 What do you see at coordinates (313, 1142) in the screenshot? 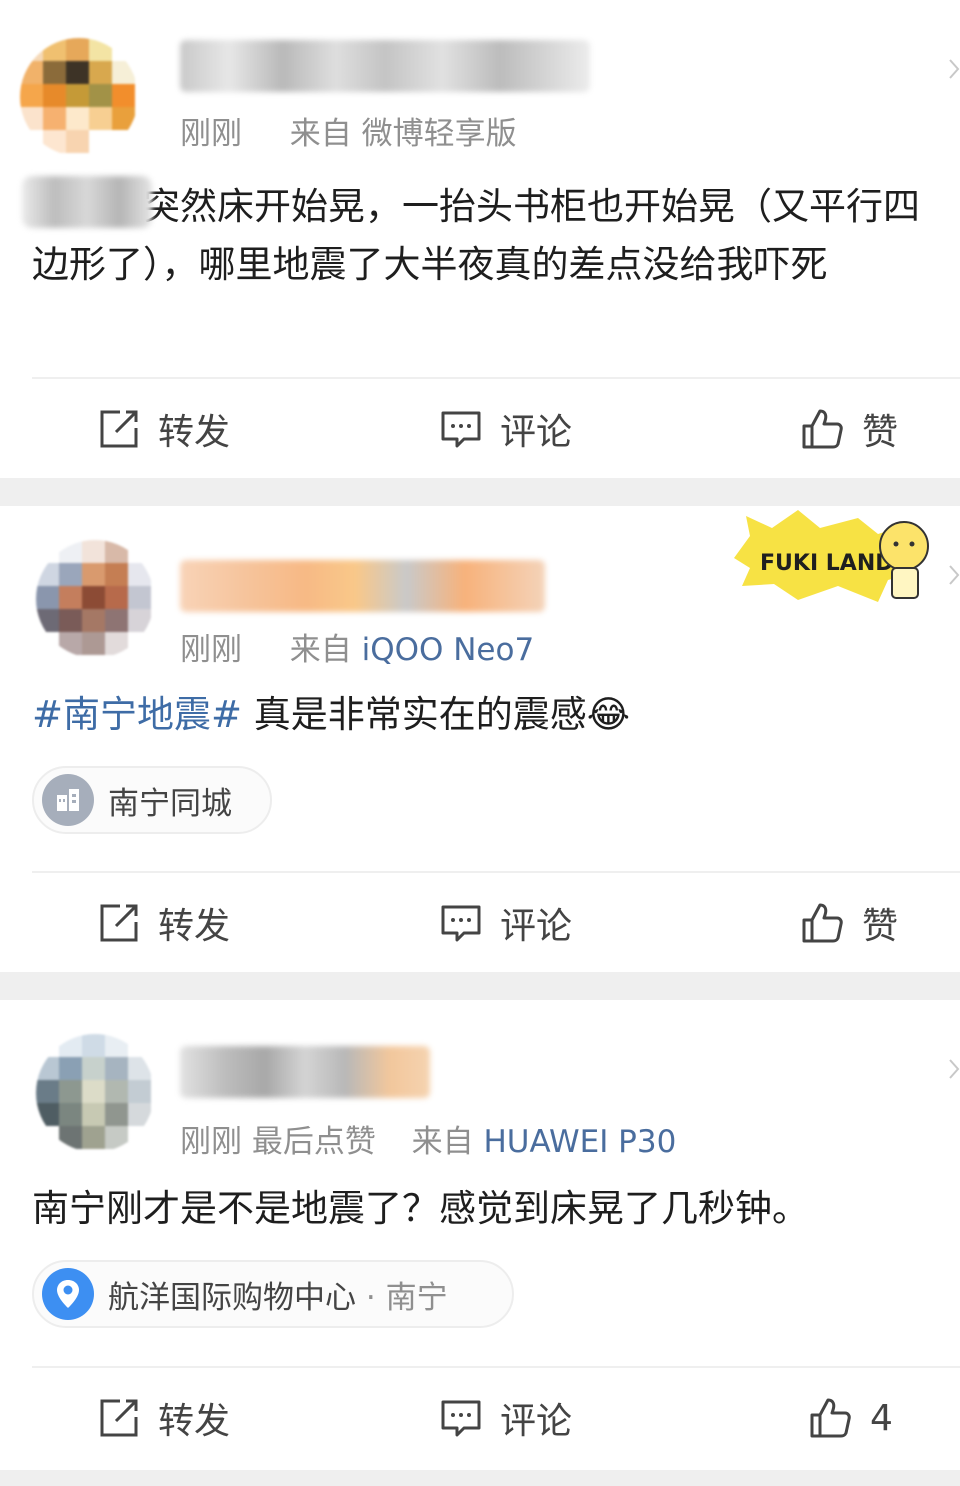
I see `last-liked-label: 最后点赞` at bounding box center [313, 1142].